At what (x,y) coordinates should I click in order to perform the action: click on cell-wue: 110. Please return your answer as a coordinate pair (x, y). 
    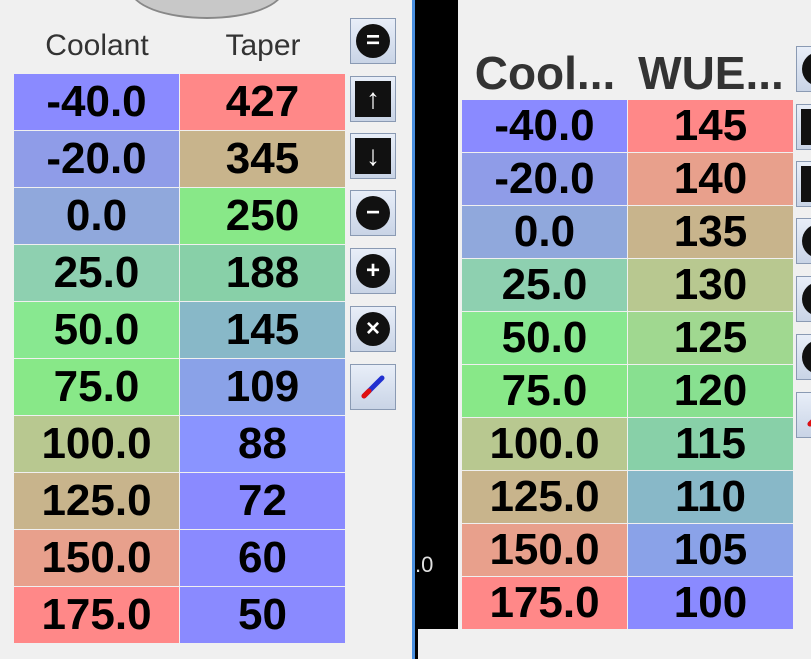
    Looking at the image, I should click on (710, 497).